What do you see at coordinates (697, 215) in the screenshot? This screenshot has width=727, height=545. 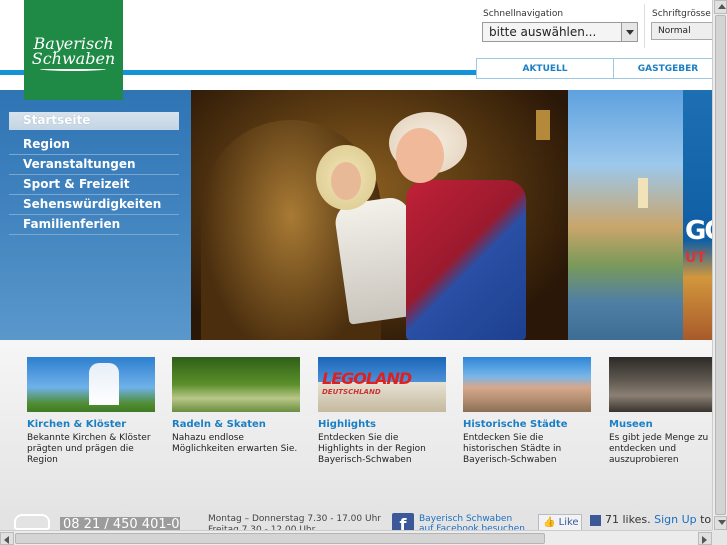 I see `hero-image-legoland: GO UT` at bounding box center [697, 215].